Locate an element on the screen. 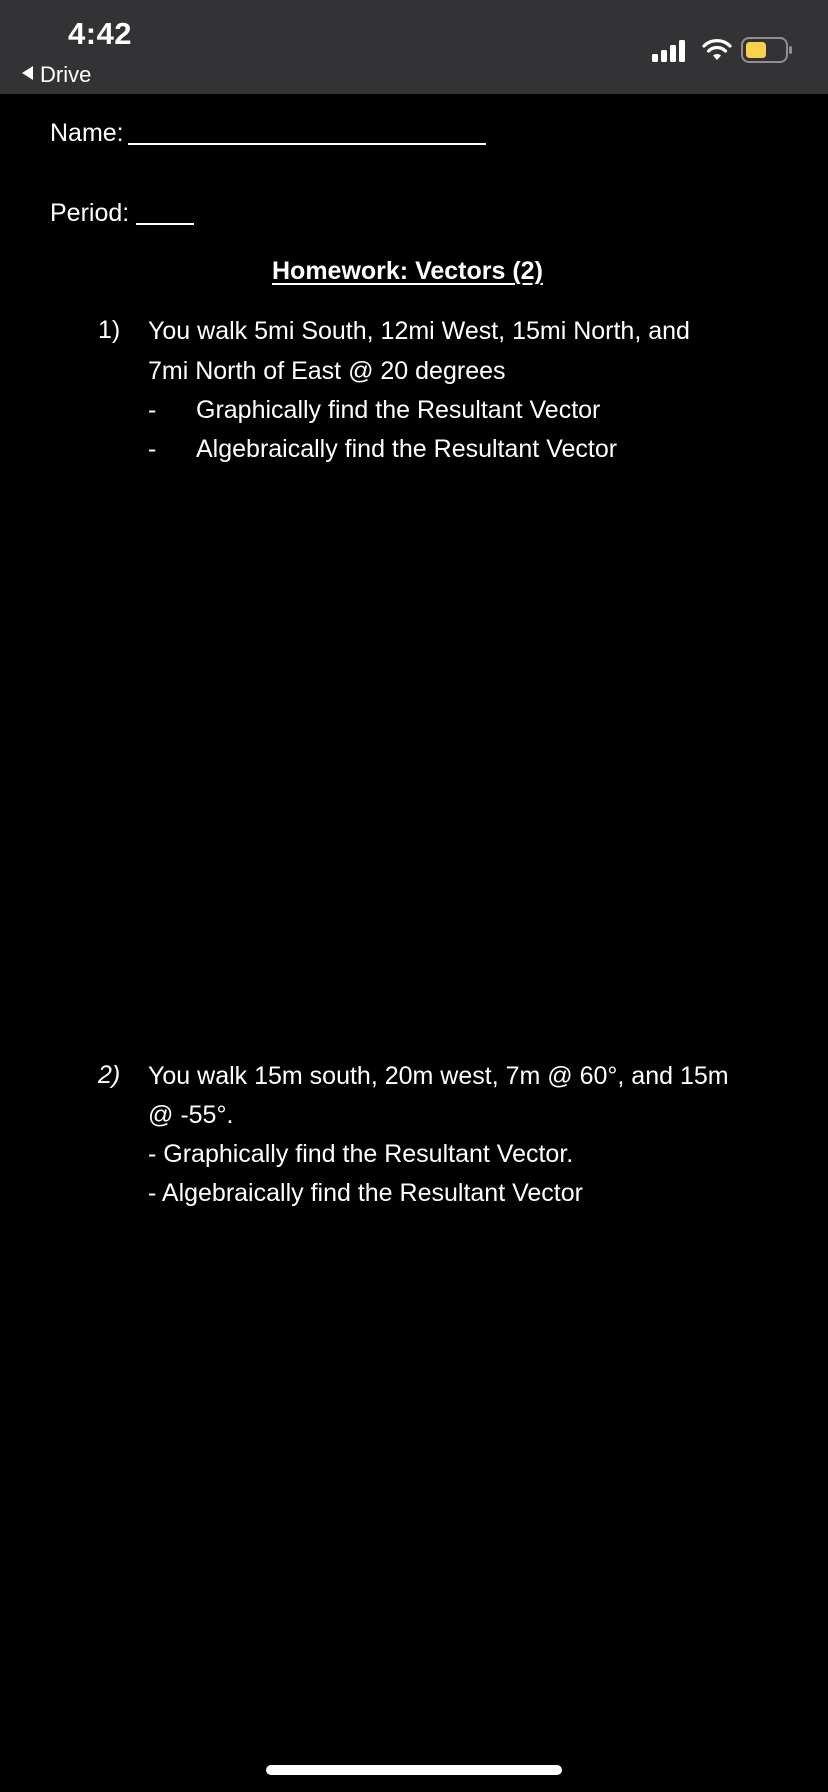 This screenshot has height=1792, width=828. question-2-line-2: @ -55°. is located at coordinates (191, 1115).